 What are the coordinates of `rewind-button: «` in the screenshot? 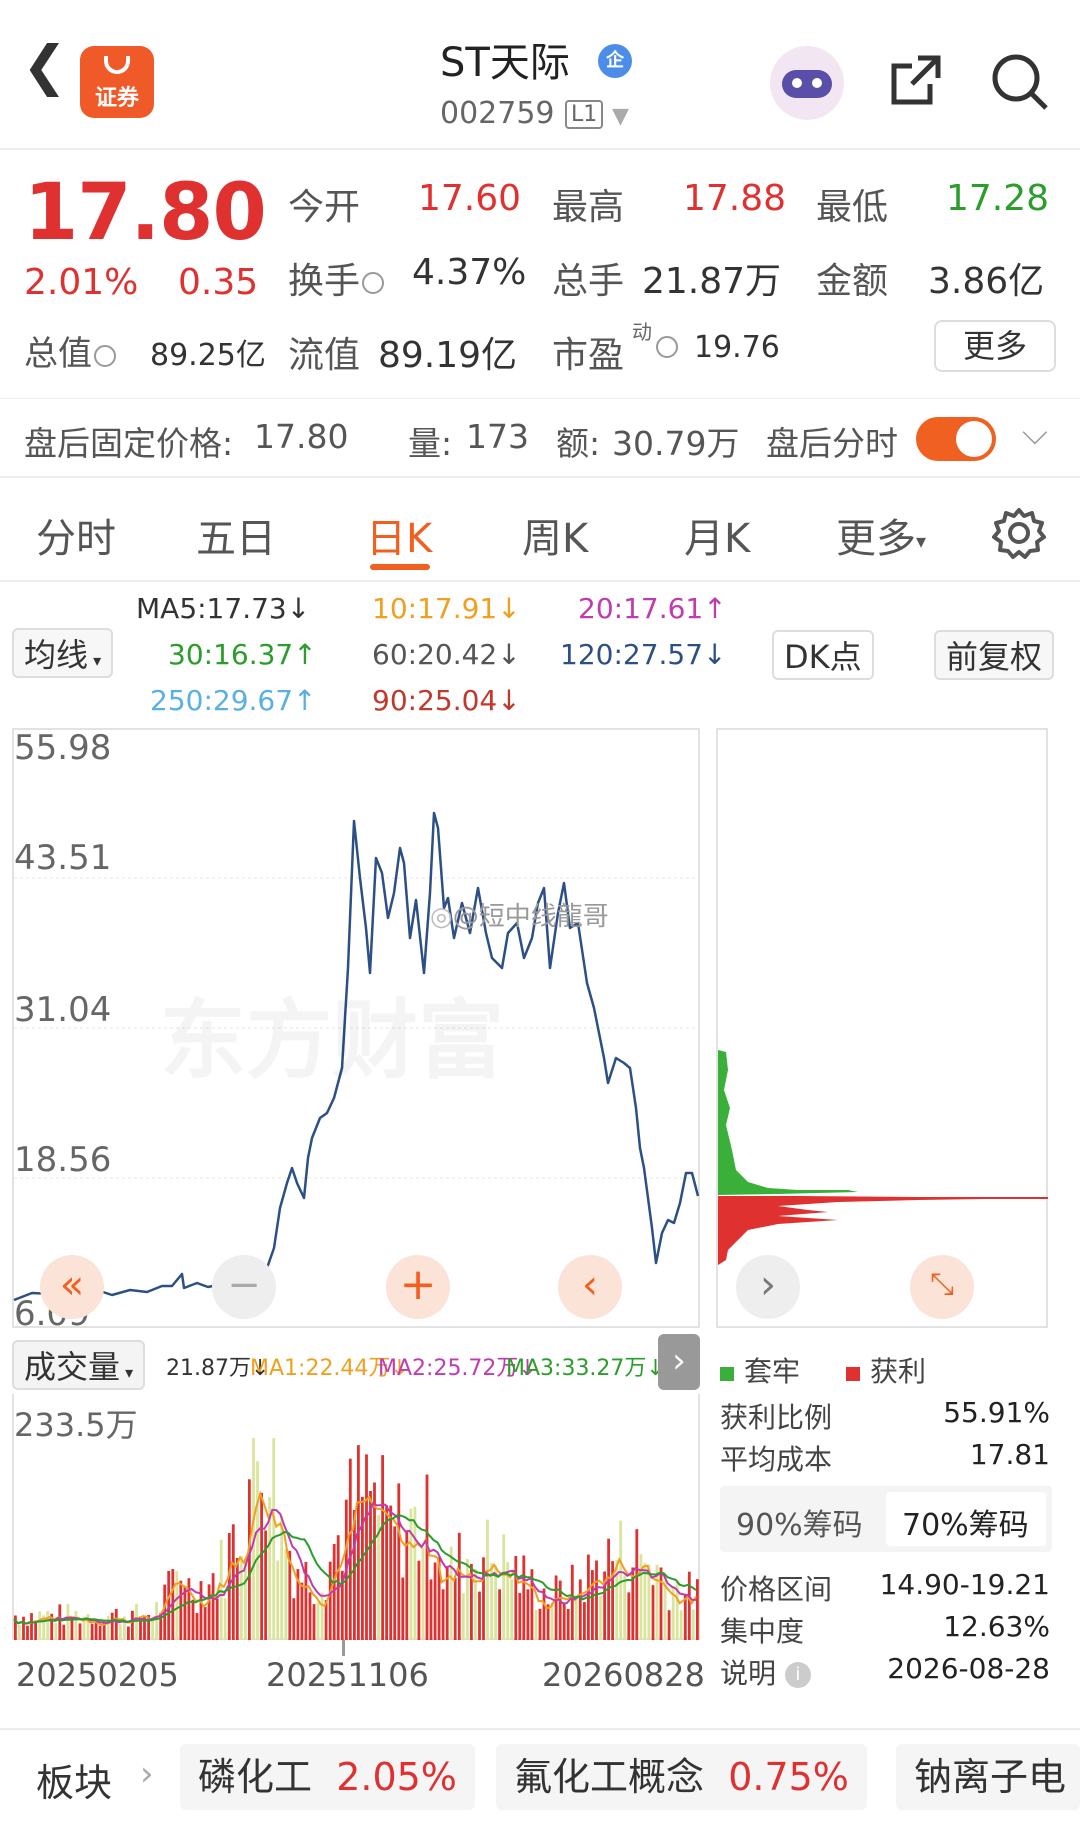 It's located at (72, 1287).